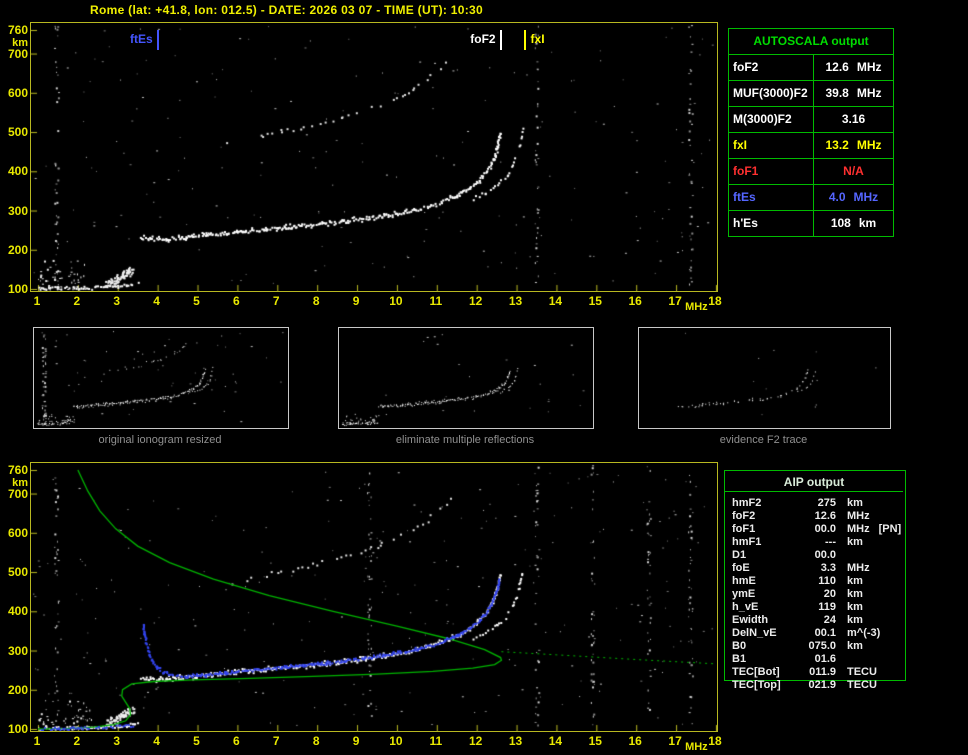  What do you see at coordinates (814, 542) in the screenshot?
I see `aip-row: hmF1 --- km` at bounding box center [814, 542].